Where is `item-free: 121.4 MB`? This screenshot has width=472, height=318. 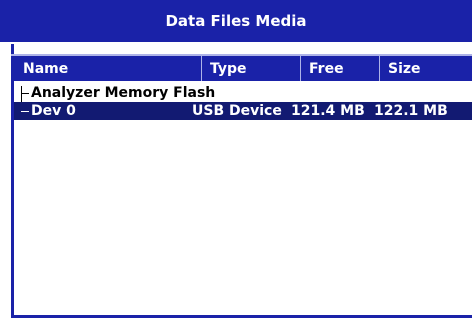 item-free: 121.4 MB is located at coordinates (328, 111).